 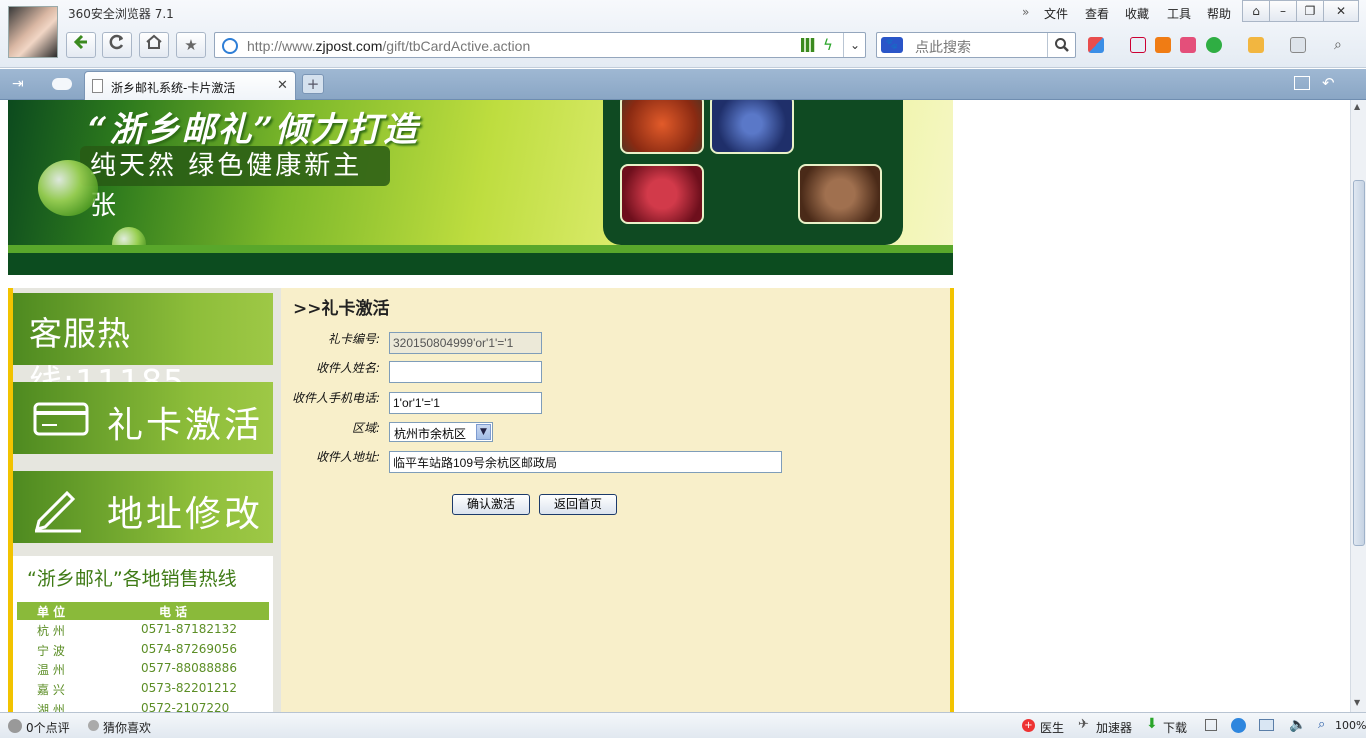 What do you see at coordinates (1096, 45) in the screenshot?
I see `app-center-icon` at bounding box center [1096, 45].